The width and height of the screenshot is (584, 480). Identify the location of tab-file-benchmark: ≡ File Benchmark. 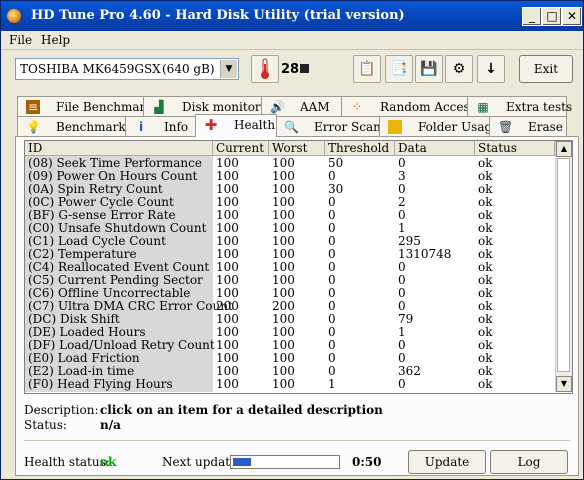
(85, 106).